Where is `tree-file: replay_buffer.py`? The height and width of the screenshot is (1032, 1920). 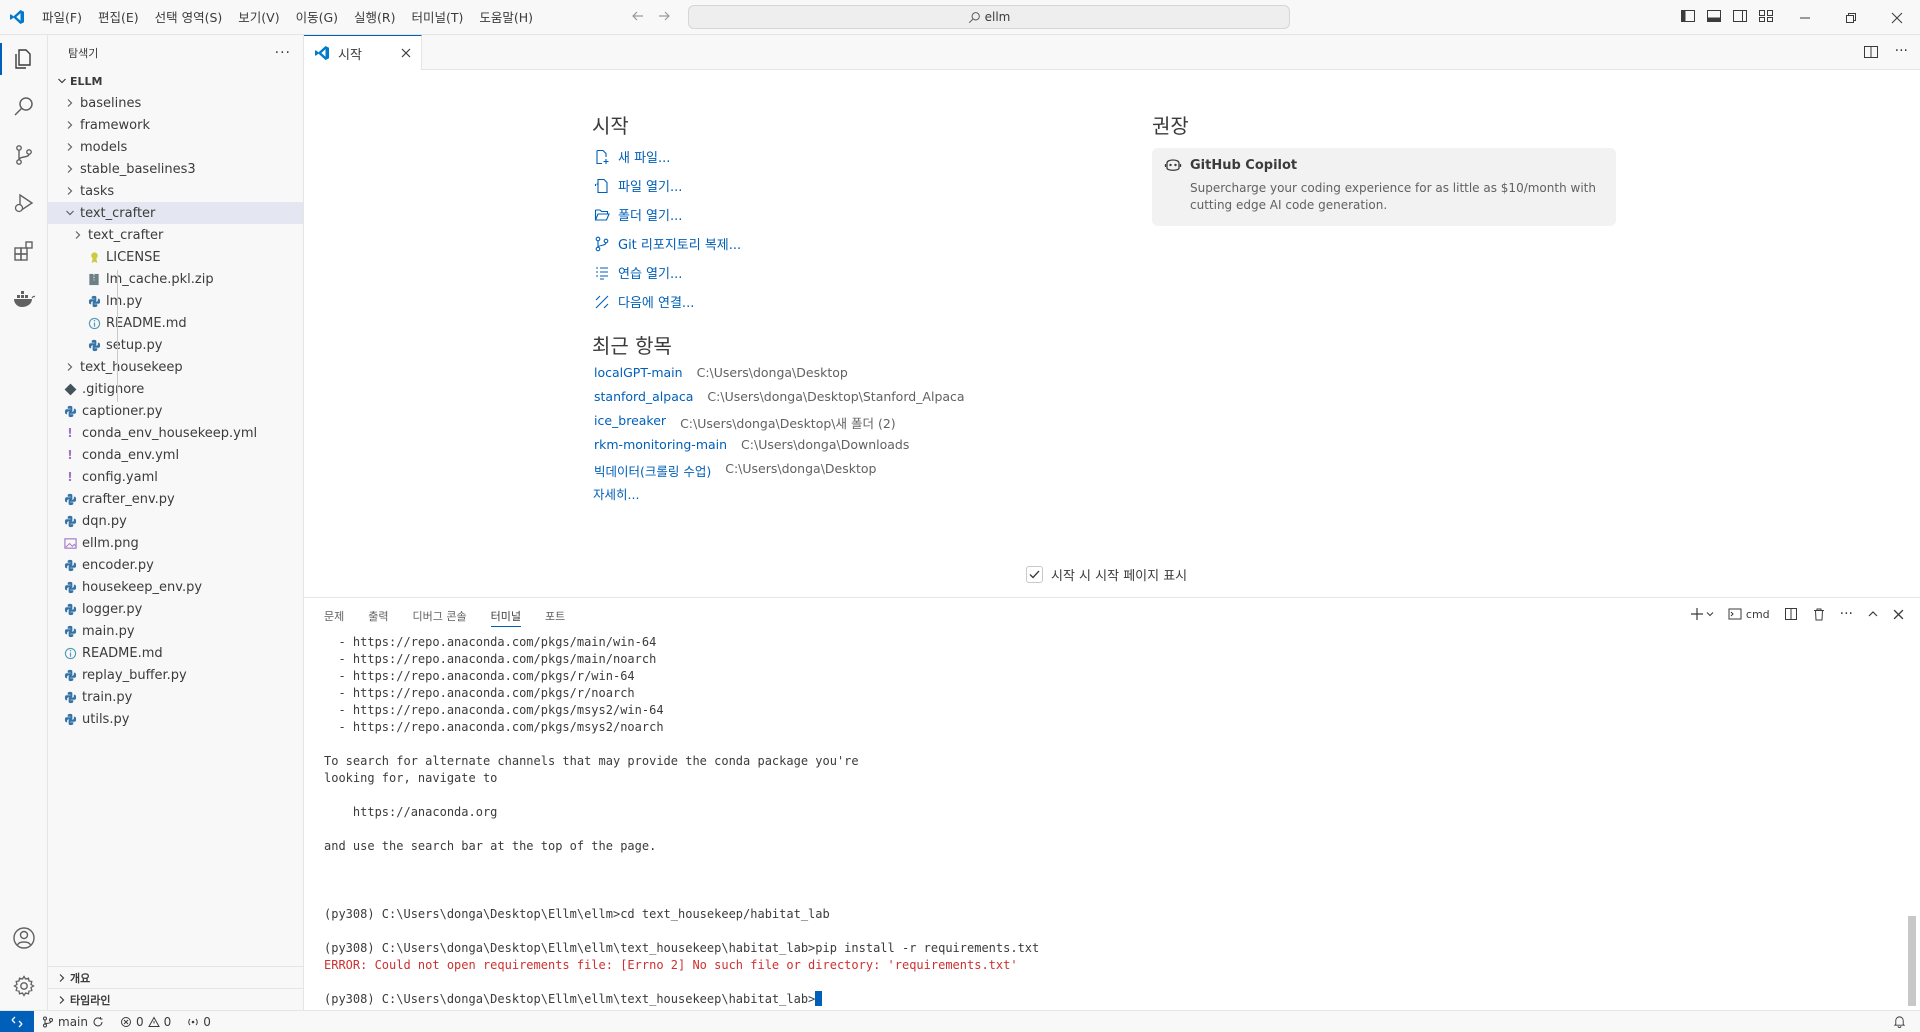 tree-file: replay_buffer.py is located at coordinates (175, 675).